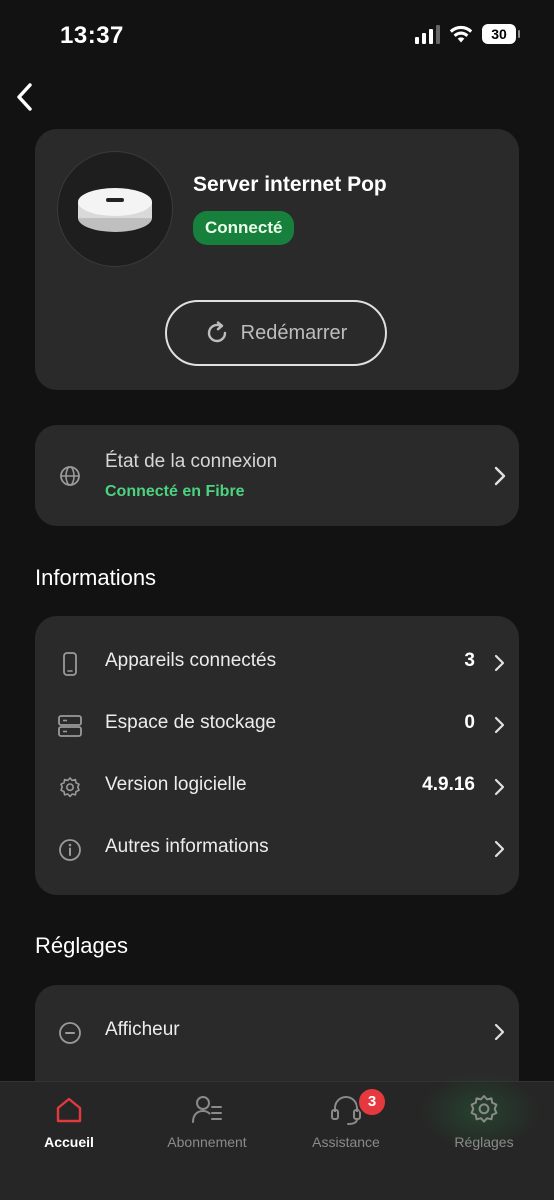 The width and height of the screenshot is (554, 1200). Describe the element at coordinates (448, 784) in the screenshot. I see `info-row-value: 4.9.16` at that location.